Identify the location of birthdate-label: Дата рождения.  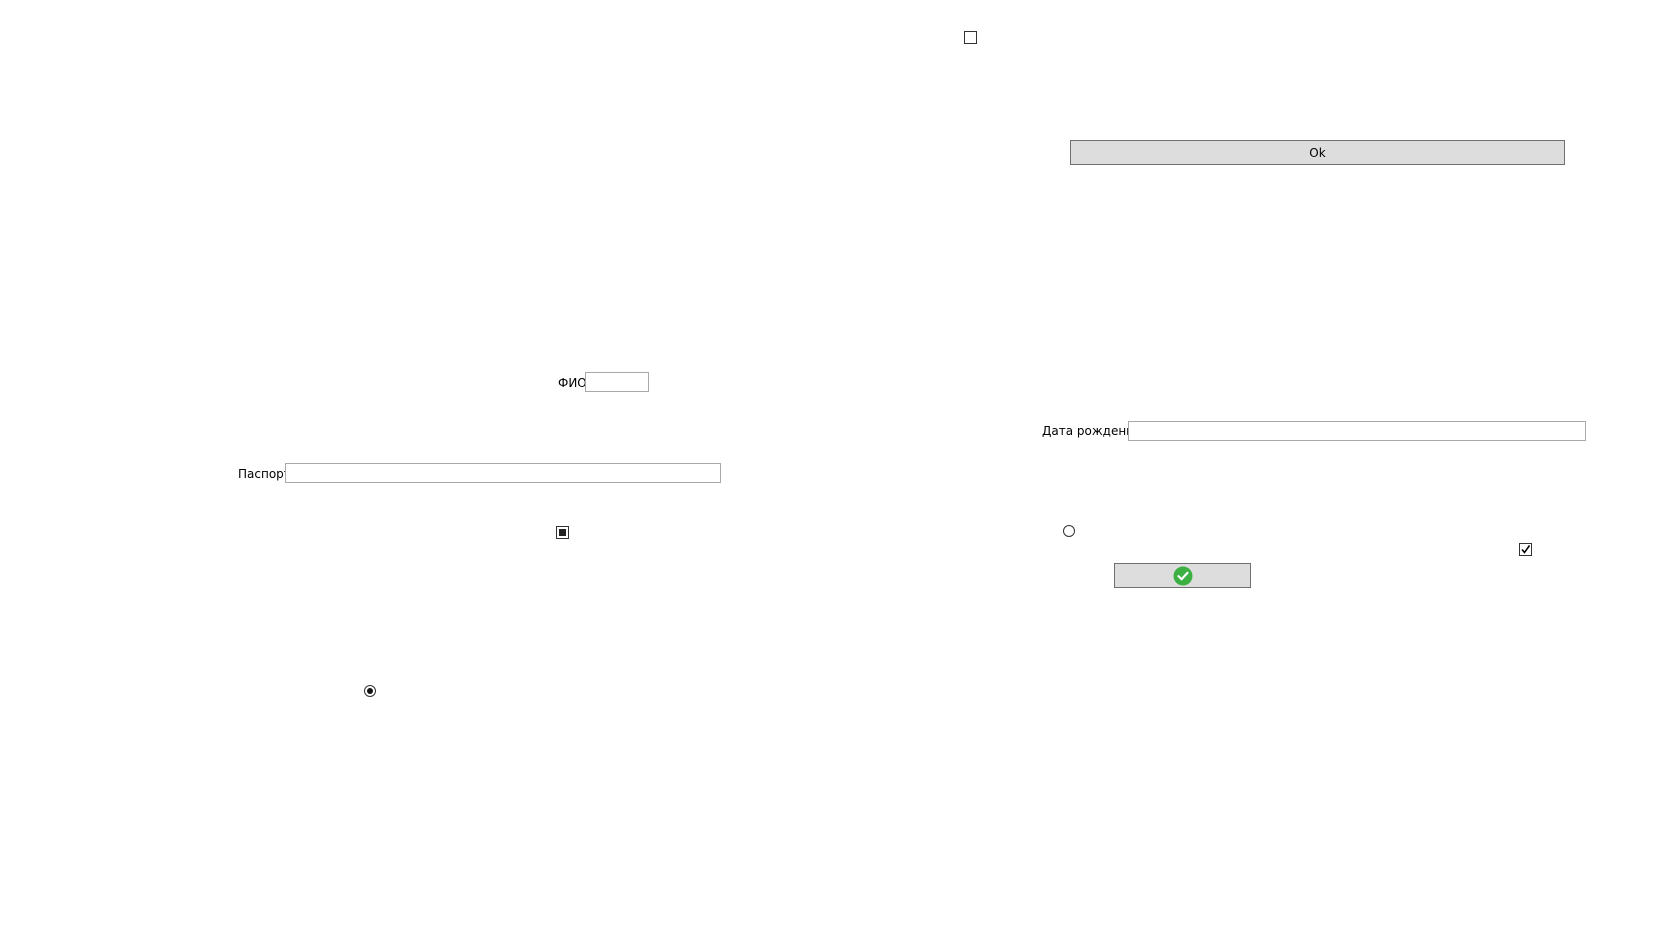
(1092, 431).